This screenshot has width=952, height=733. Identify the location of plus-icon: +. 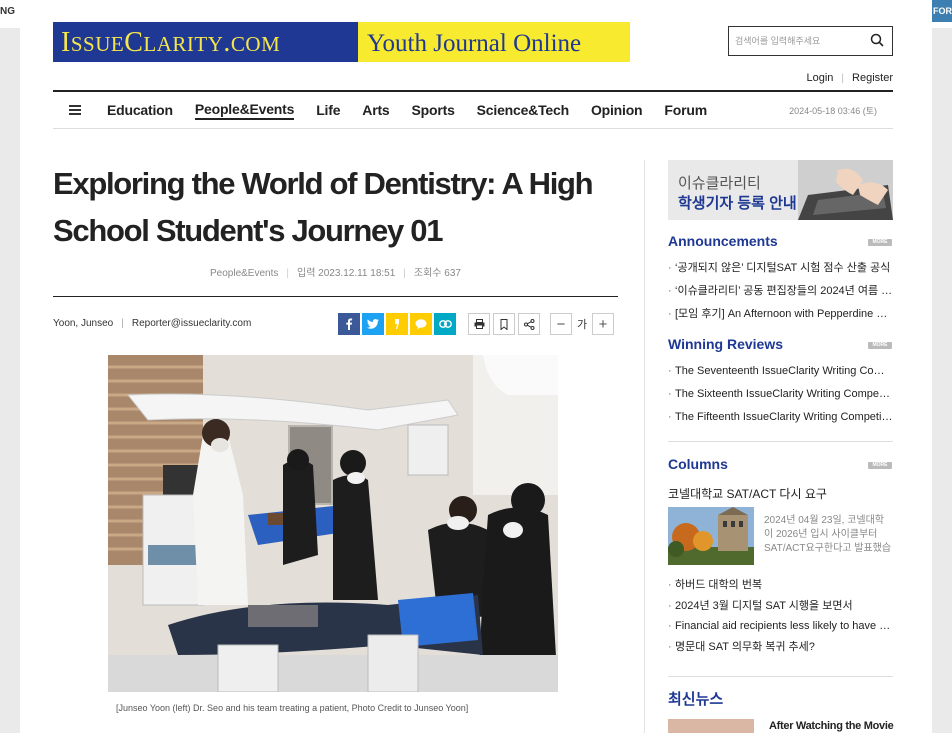
(603, 324).